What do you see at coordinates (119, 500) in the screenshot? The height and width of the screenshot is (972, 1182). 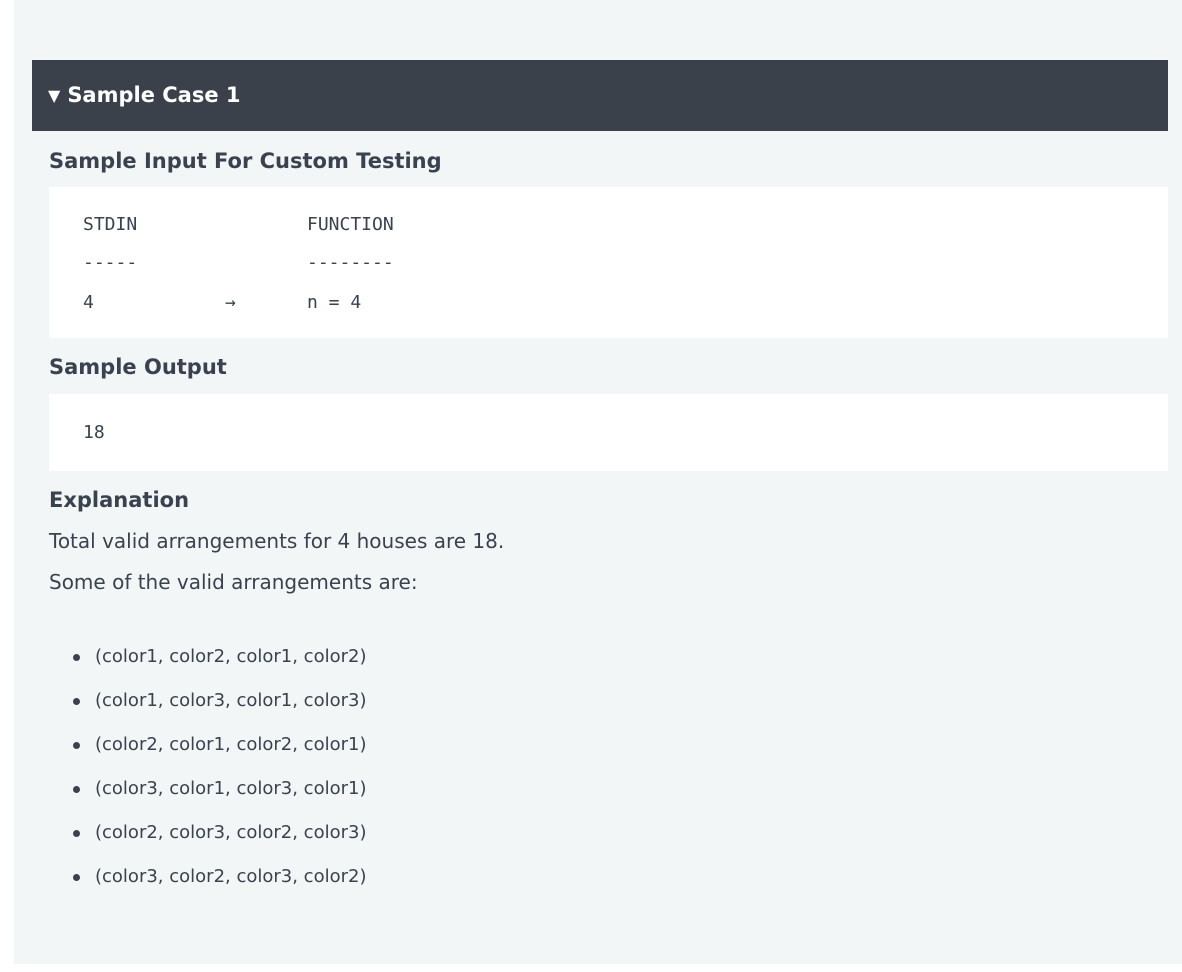 I see `explanation-heading: Explanation` at bounding box center [119, 500].